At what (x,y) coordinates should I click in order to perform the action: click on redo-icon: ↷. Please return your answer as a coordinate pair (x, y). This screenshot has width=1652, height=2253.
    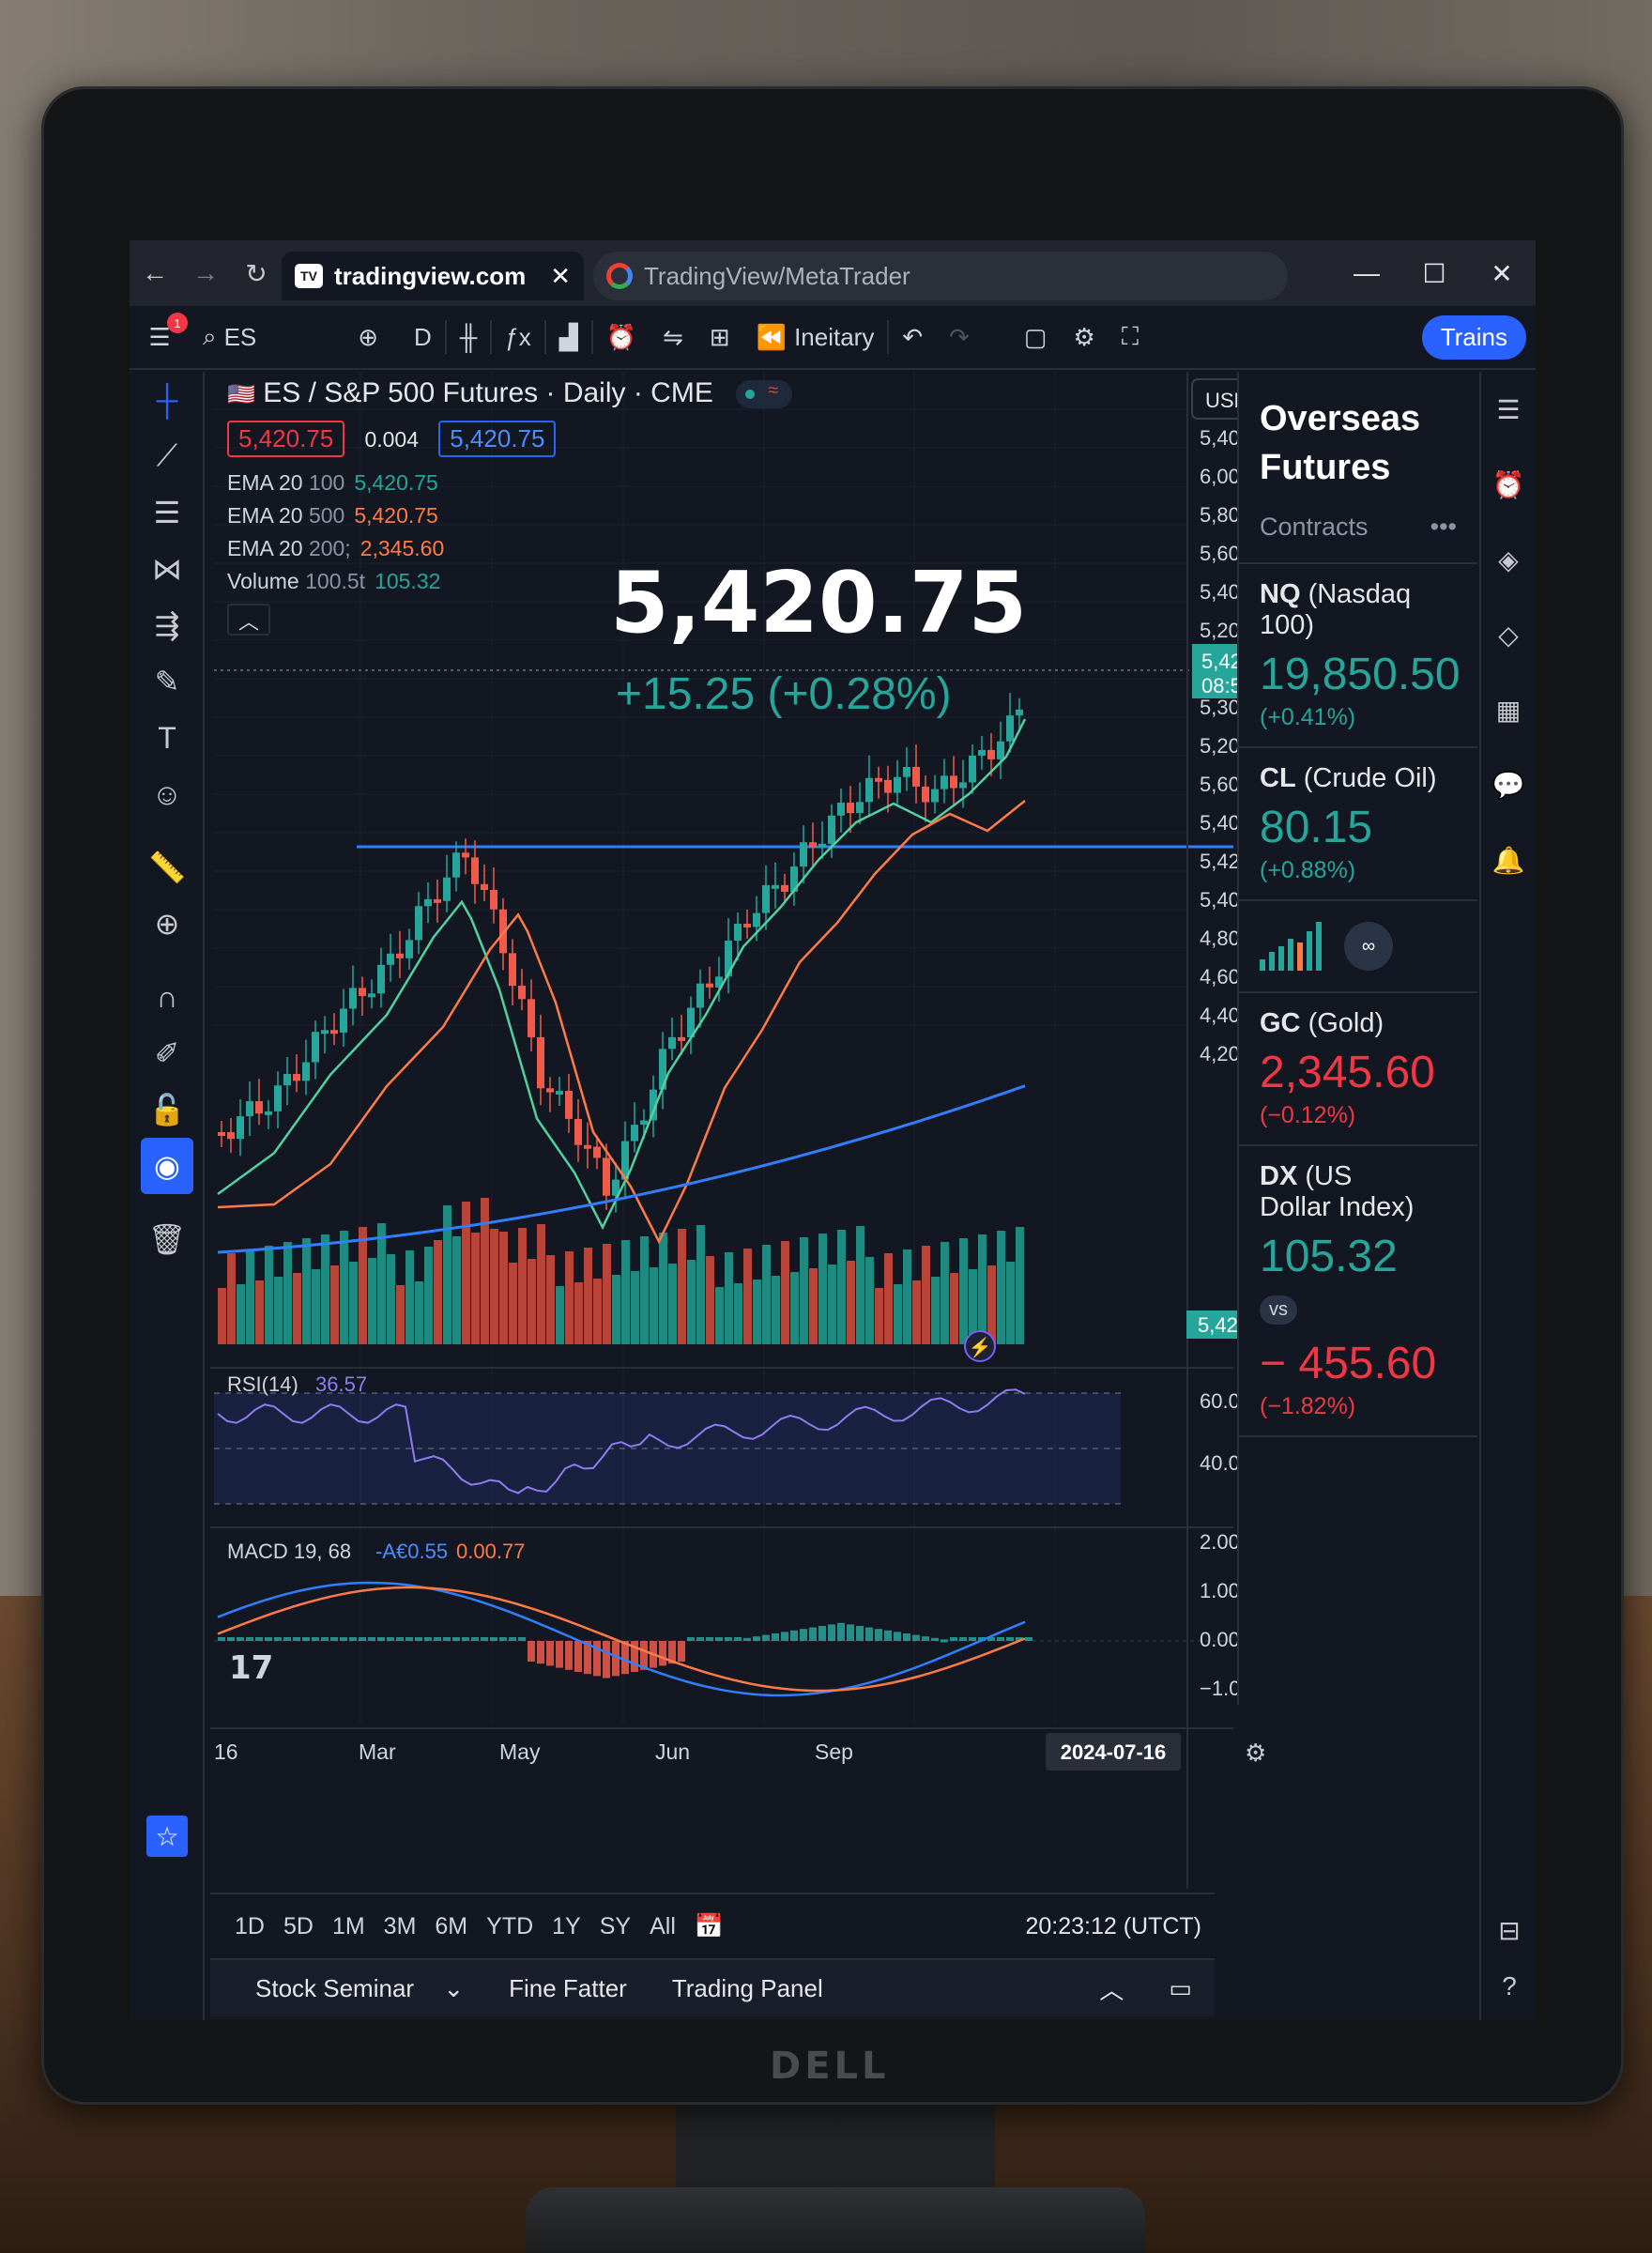
    Looking at the image, I should click on (959, 337).